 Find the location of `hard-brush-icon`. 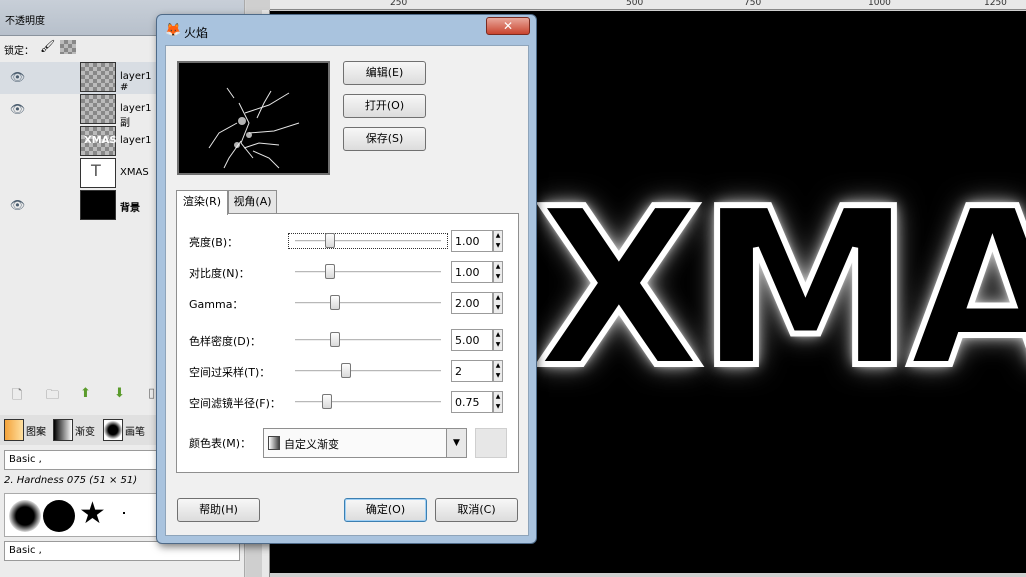

hard-brush-icon is located at coordinates (59, 516).